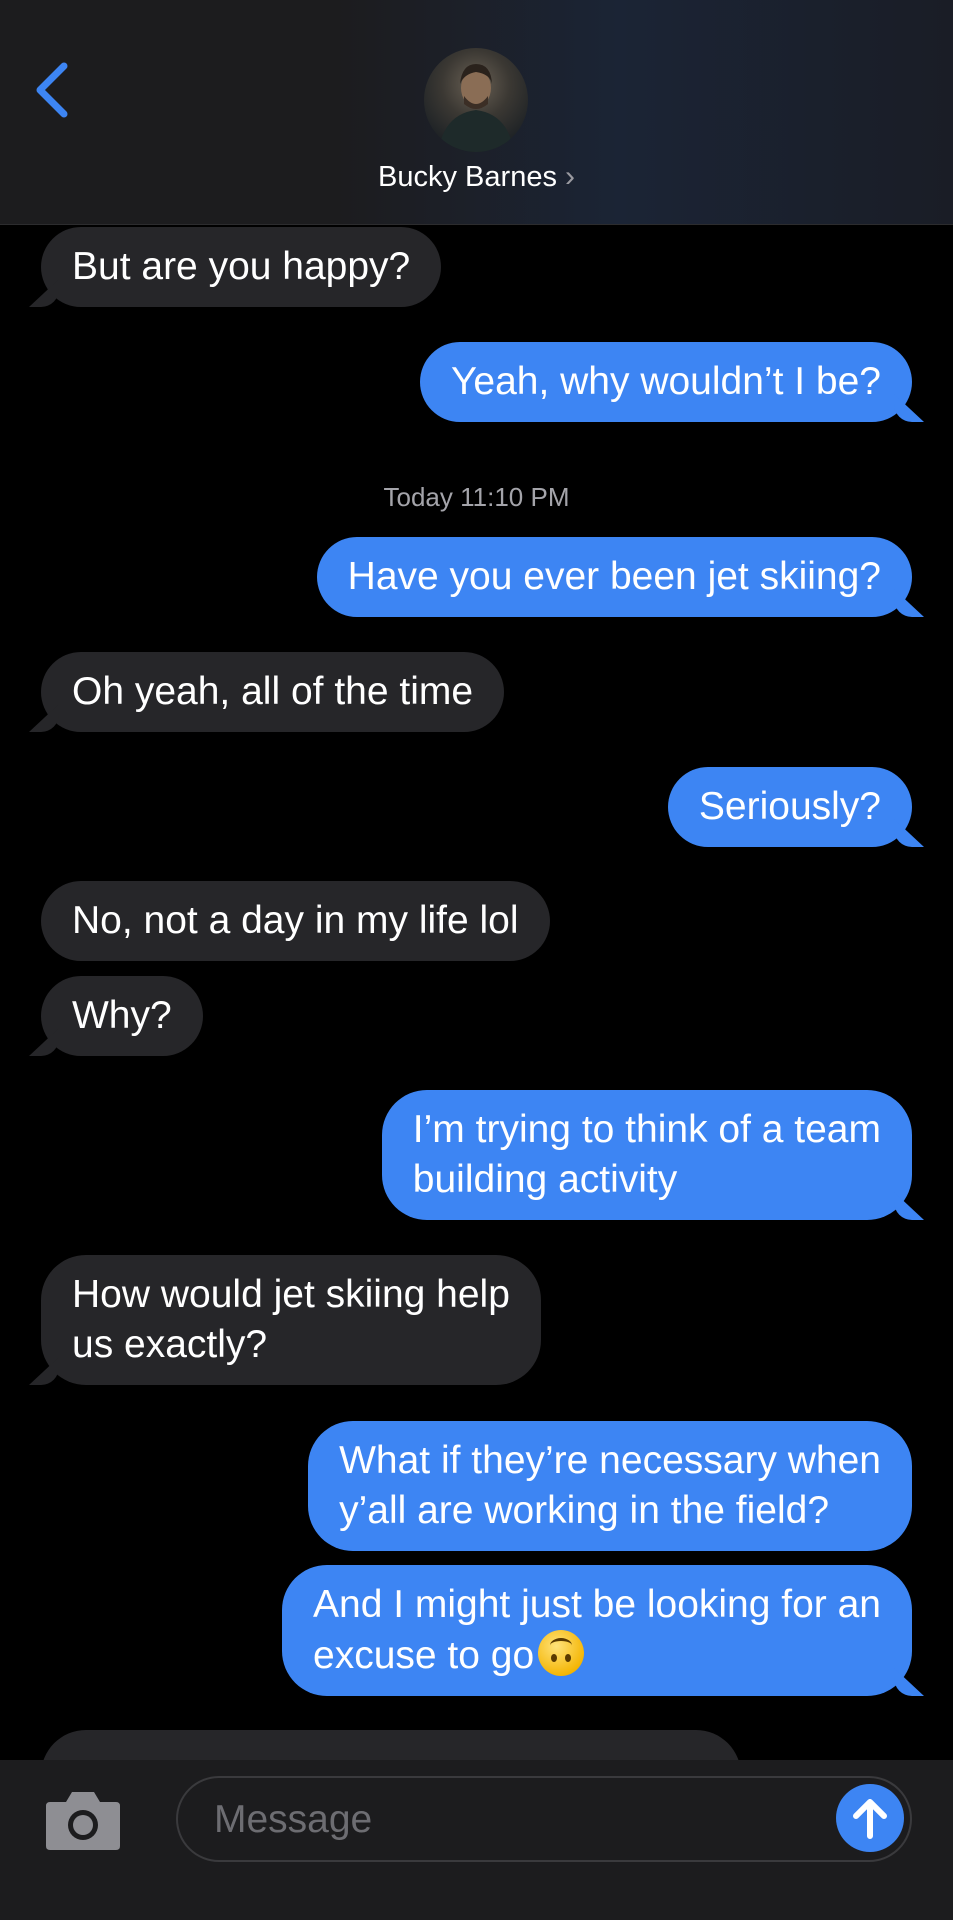 This screenshot has height=1920, width=953. What do you see at coordinates (561, 1653) in the screenshot?
I see `upside-down-face-icon` at bounding box center [561, 1653].